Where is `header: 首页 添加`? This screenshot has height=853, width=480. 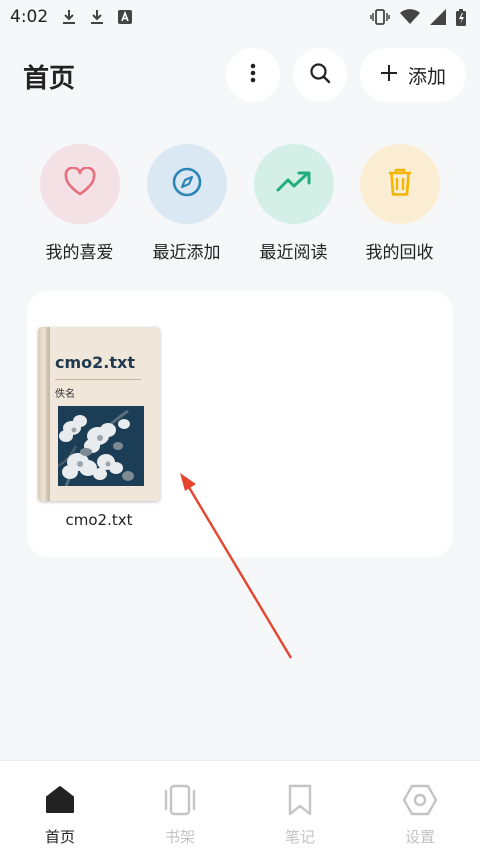 header: 首页 添加 is located at coordinates (240, 75).